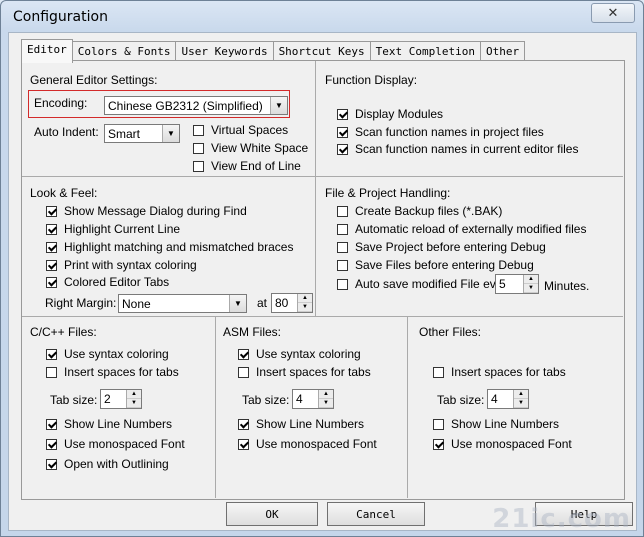 This screenshot has height=537, width=644. Describe the element at coordinates (441, 247) in the screenshot. I see `save-project-checkbox: Save Project before entering Debug` at that location.